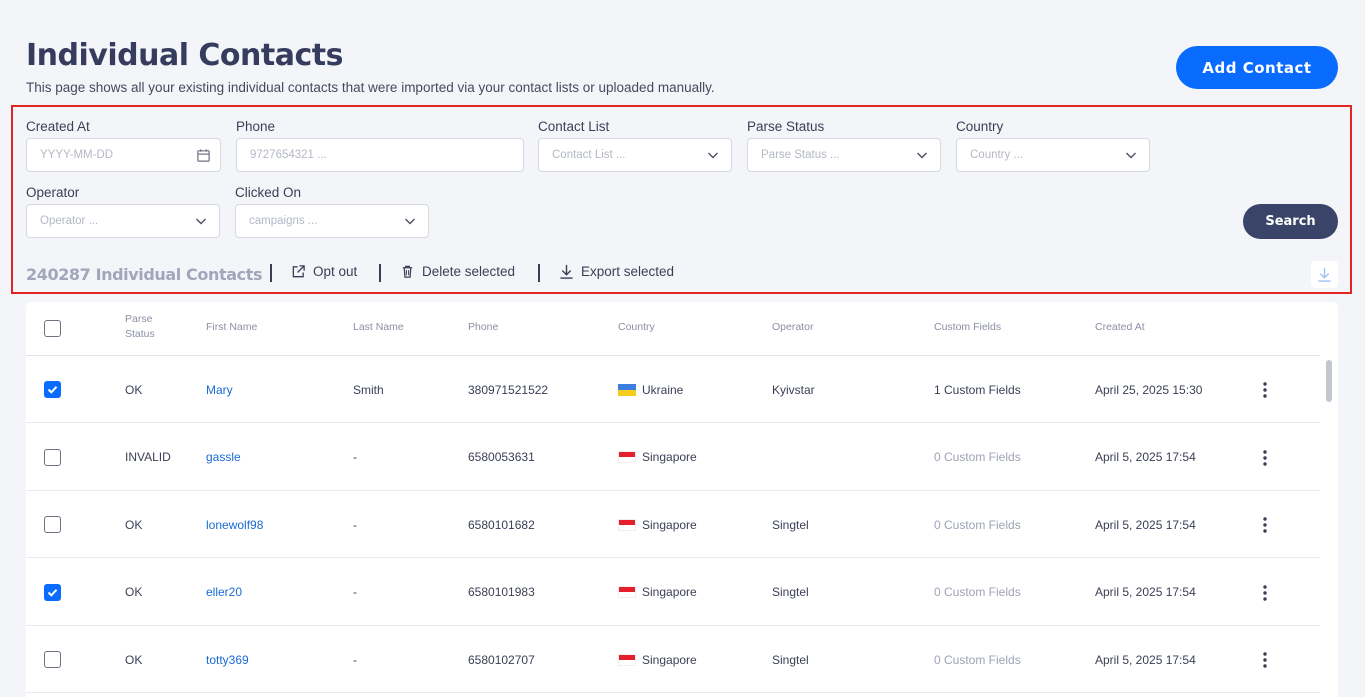 The image size is (1365, 697). What do you see at coordinates (574, 126) in the screenshot?
I see `contact-list-label: Contact List` at bounding box center [574, 126].